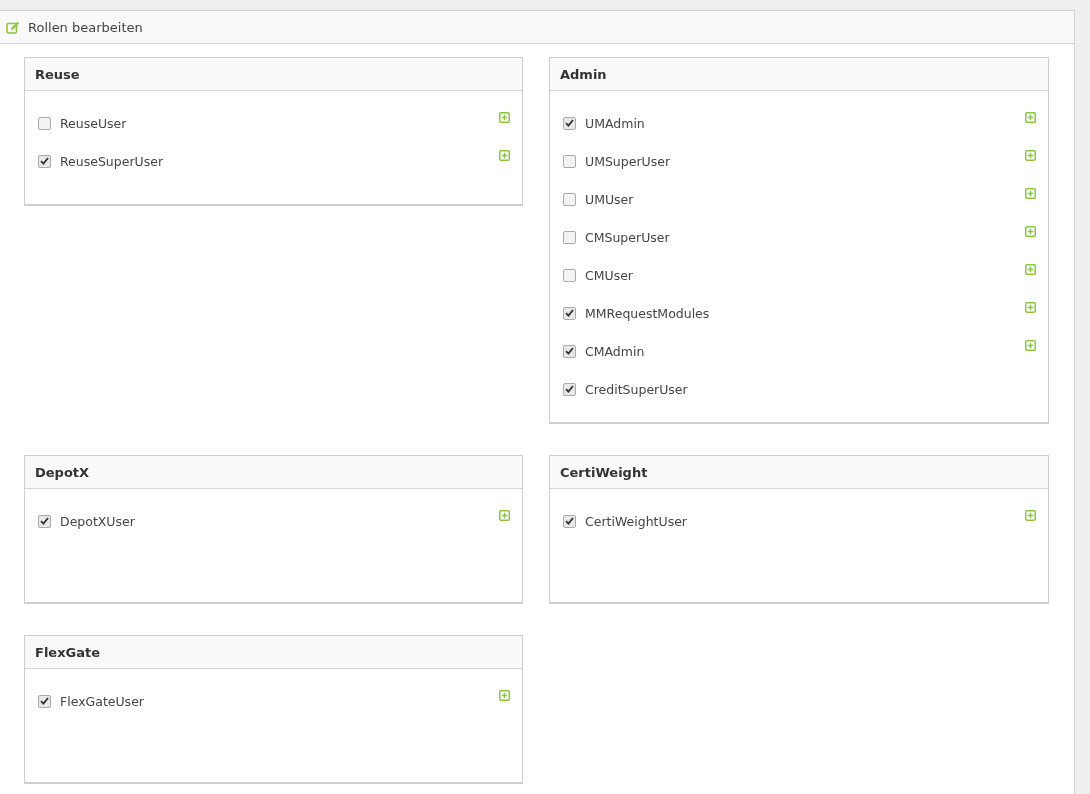  I want to click on group-title: FlexGate, so click(67, 652).